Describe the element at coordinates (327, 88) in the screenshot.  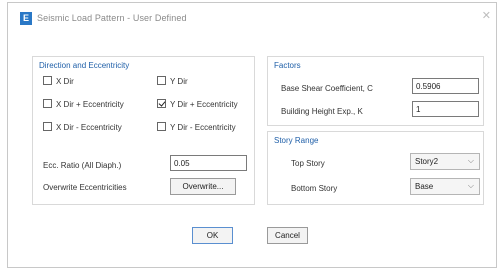
I see `base-shear-label: Base Shear Coefficient, C` at that location.